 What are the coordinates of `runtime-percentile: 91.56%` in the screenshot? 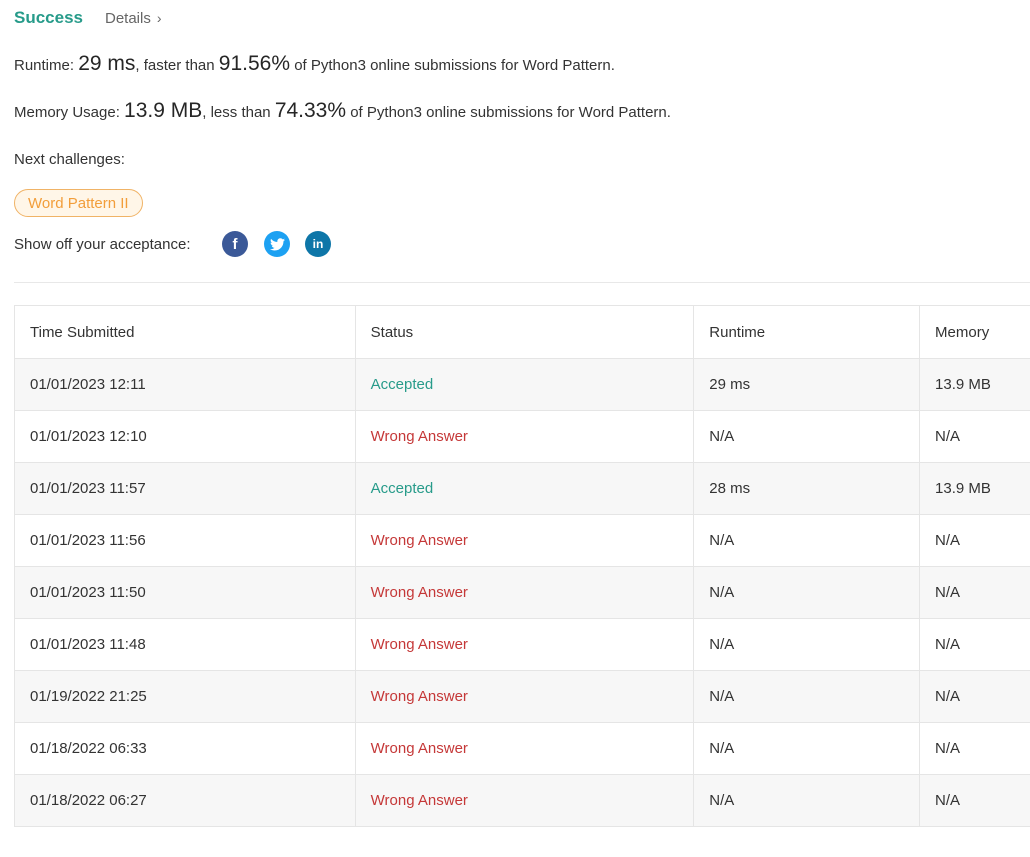 It's located at (254, 63).